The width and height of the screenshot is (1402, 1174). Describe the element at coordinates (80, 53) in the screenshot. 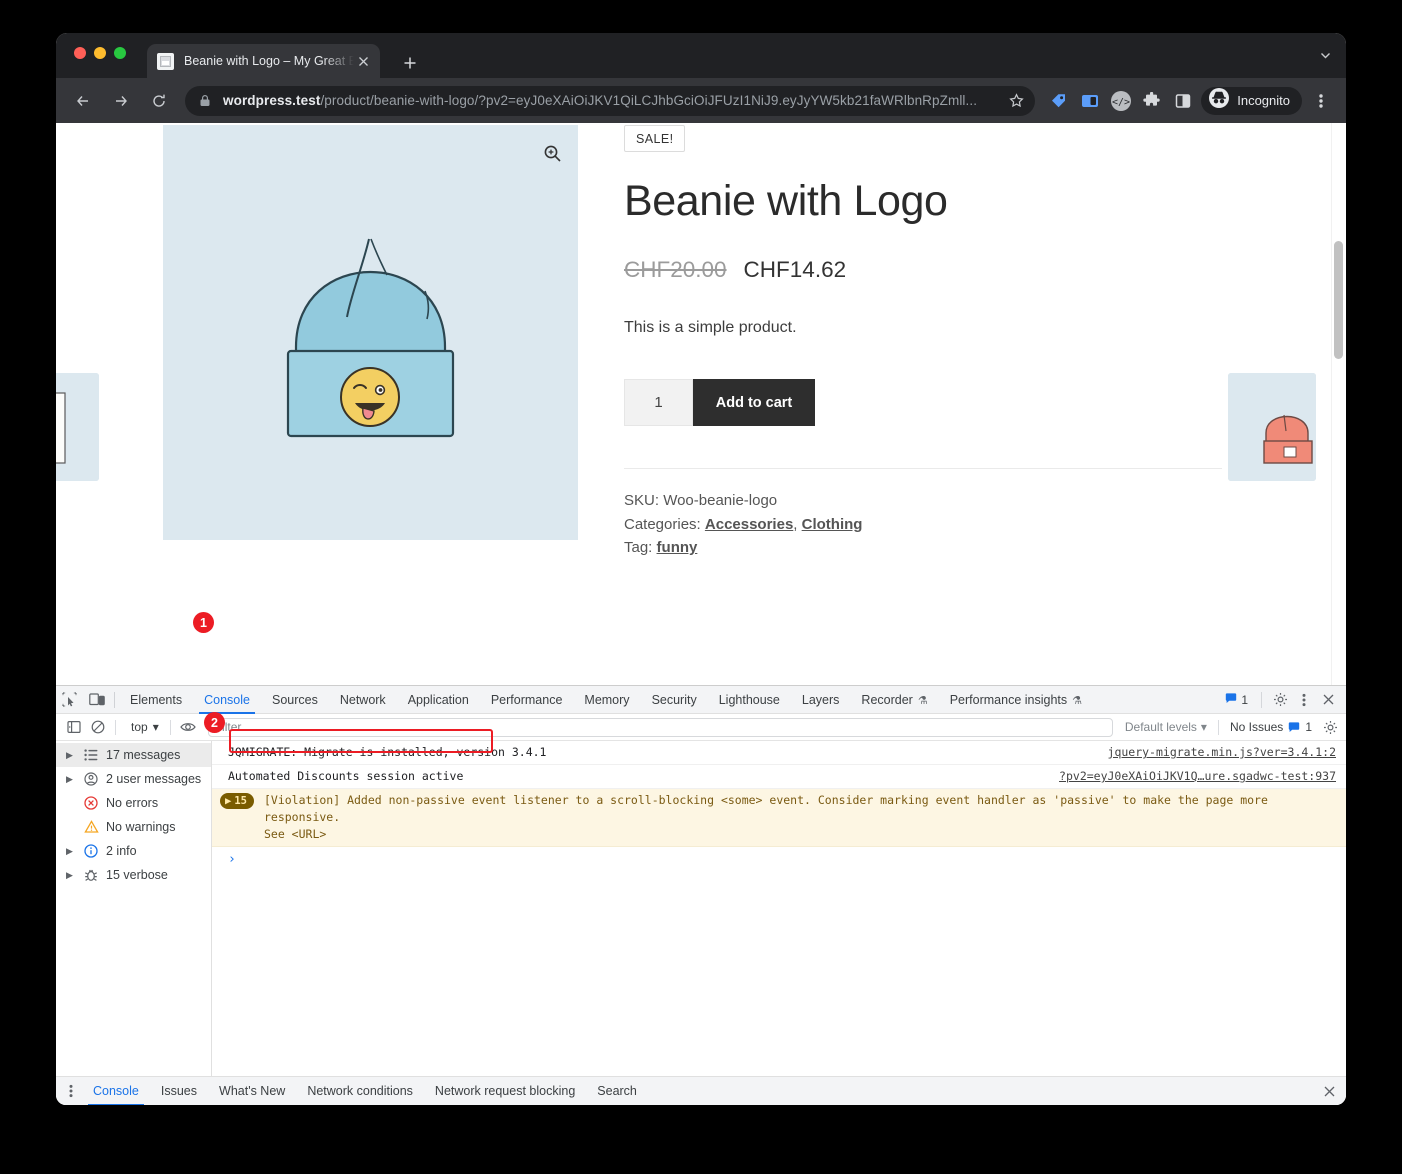

I see `close-window-button` at that location.